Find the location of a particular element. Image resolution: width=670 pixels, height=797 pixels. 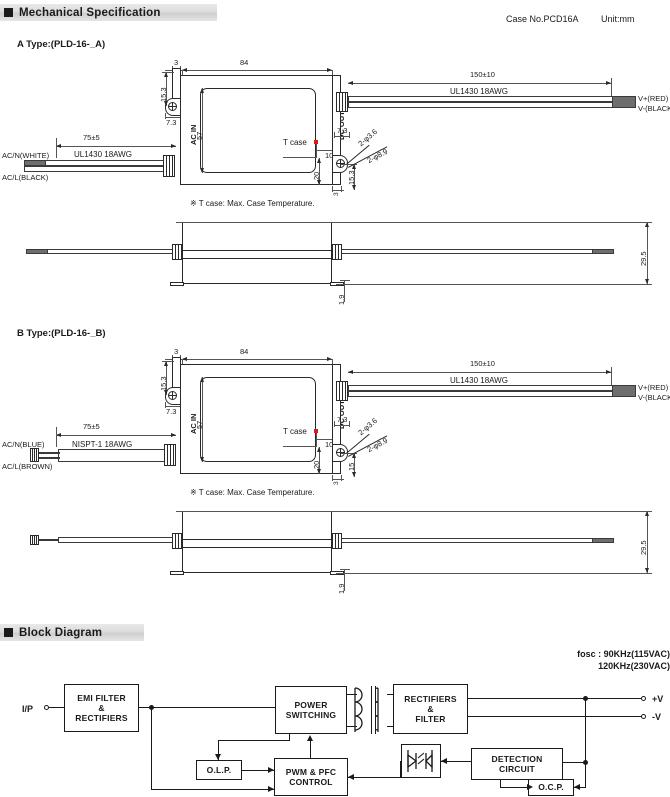

block-detection-circuit-label: DETECTION CIRCUIT is located at coordinates (517, 763).